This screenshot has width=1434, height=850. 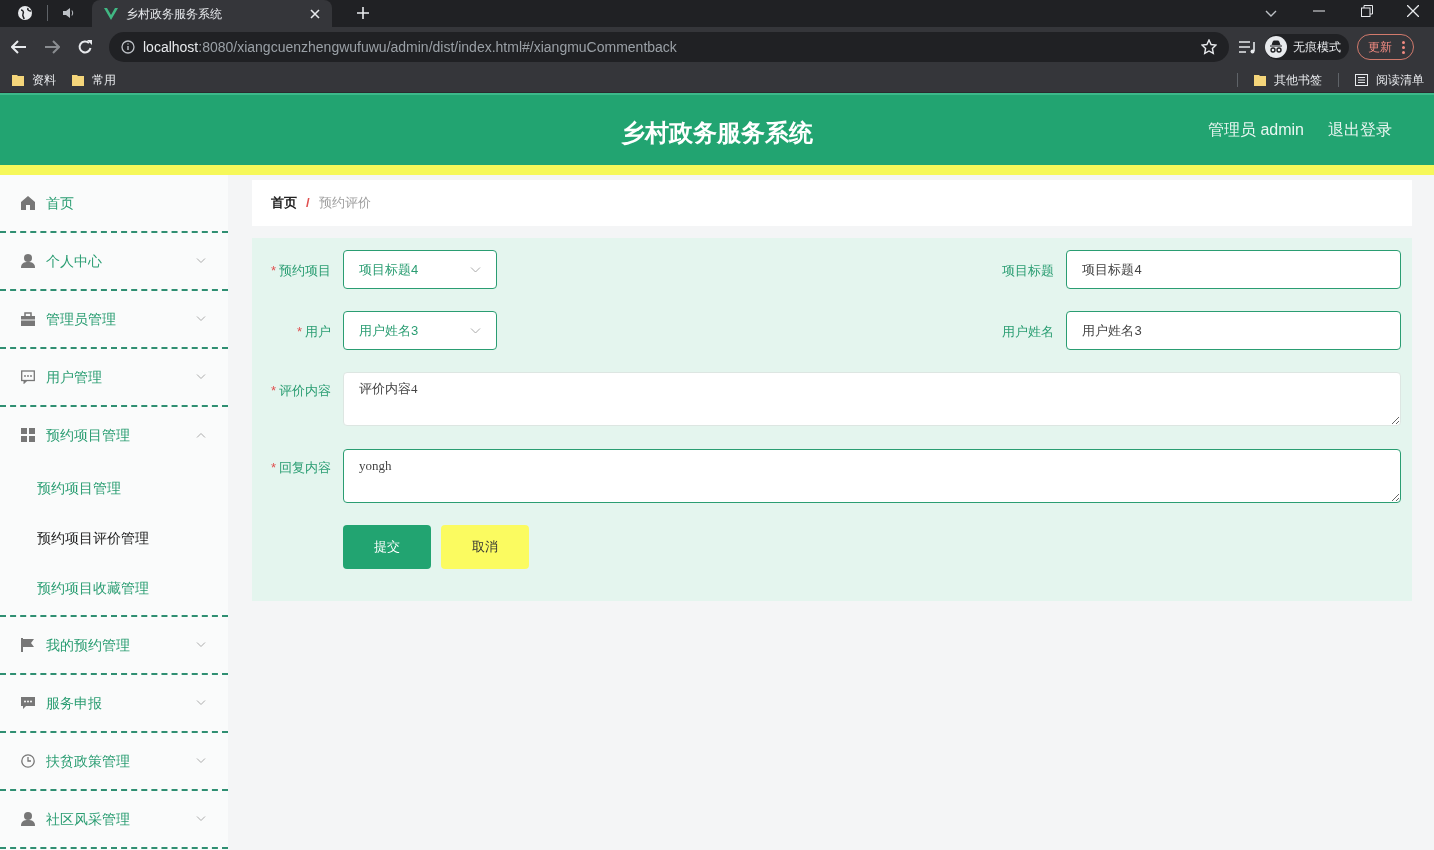 I want to click on star-icon, so click(x=1209, y=47).